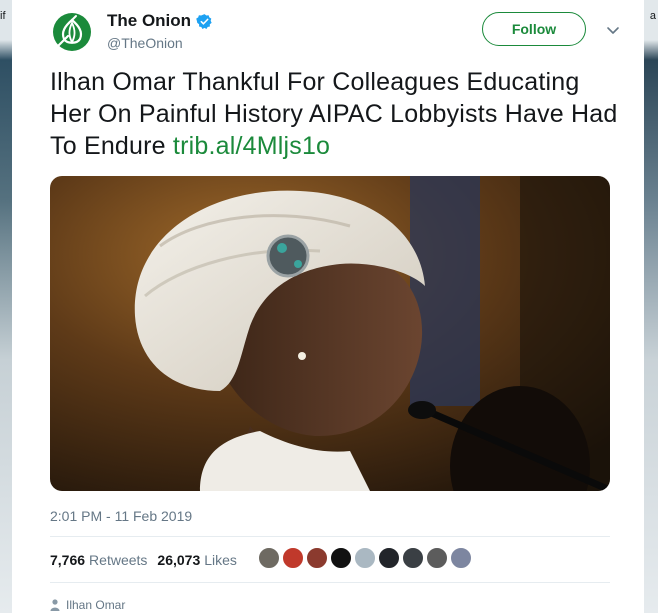 This screenshot has height=613, width=658. What do you see at coordinates (220, 560) in the screenshot?
I see `likes-label: Likes` at bounding box center [220, 560].